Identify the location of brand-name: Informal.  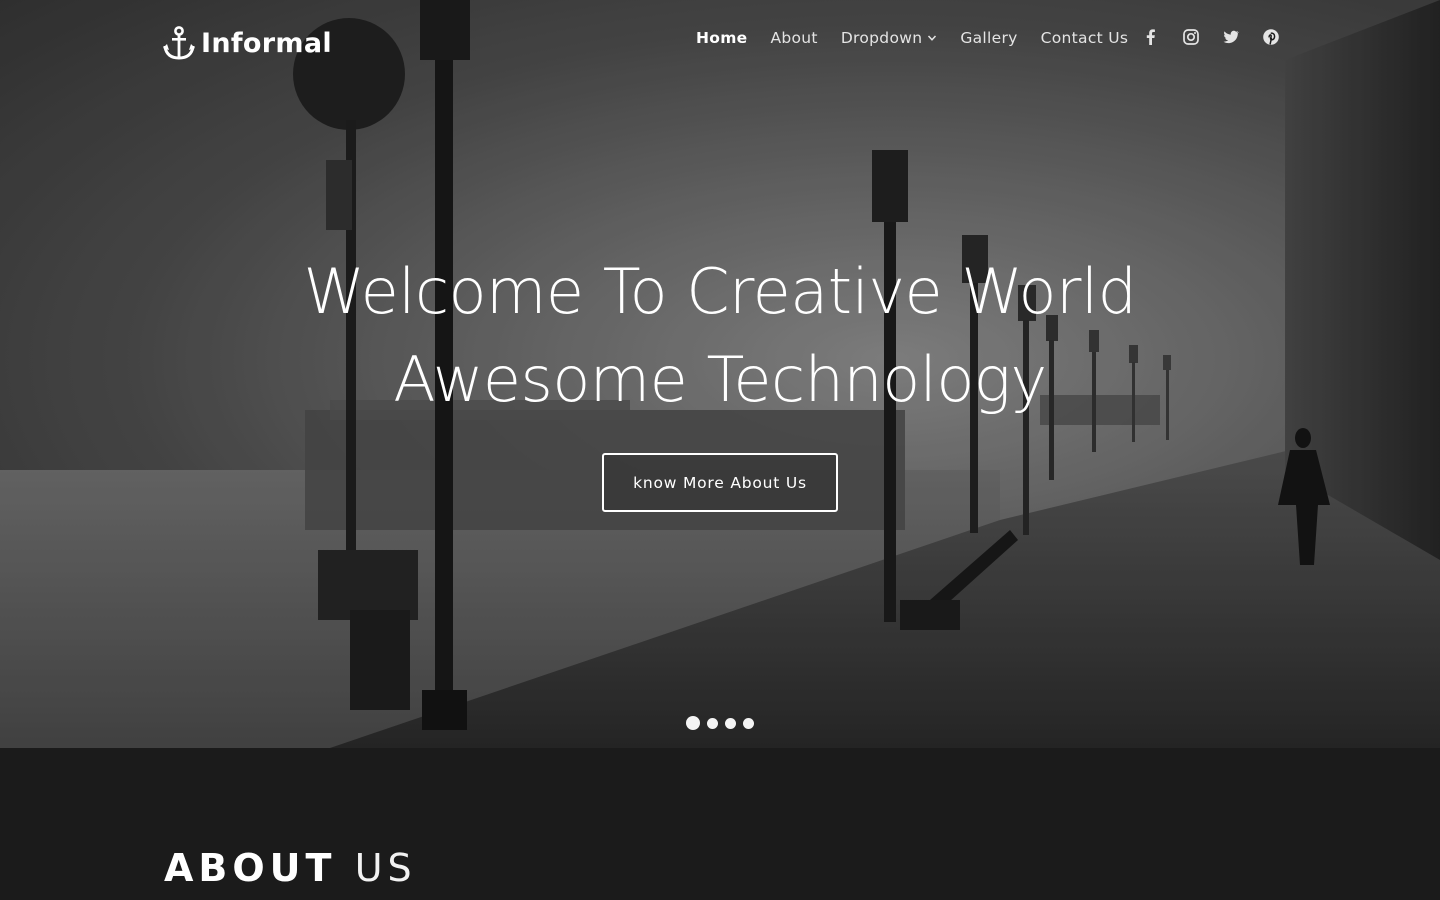
(266, 43).